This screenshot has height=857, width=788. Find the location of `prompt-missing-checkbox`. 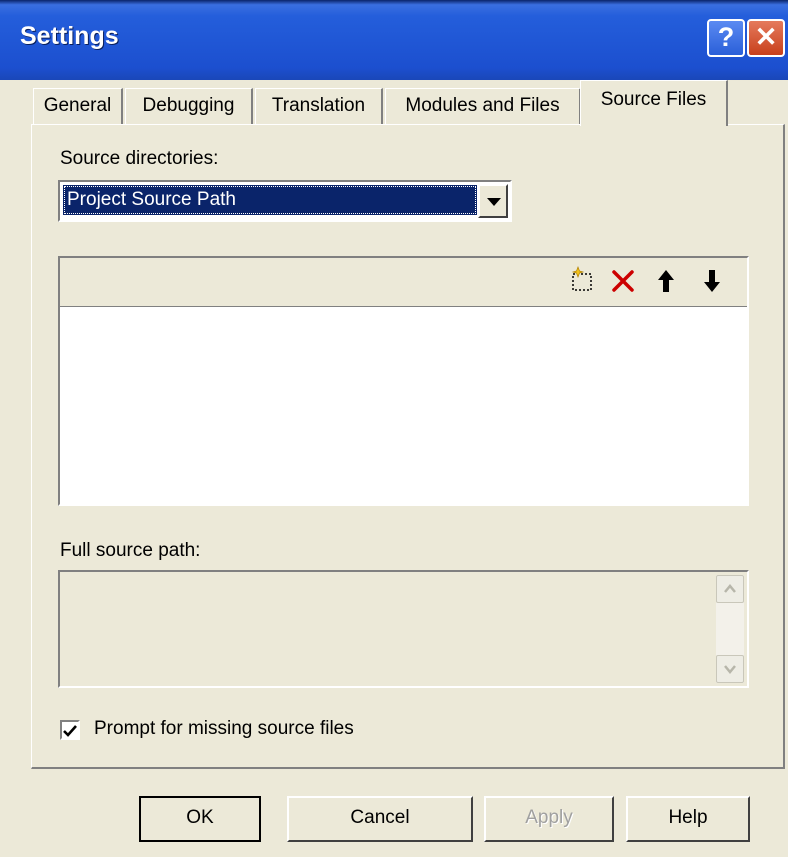

prompt-missing-checkbox is located at coordinates (70, 730).